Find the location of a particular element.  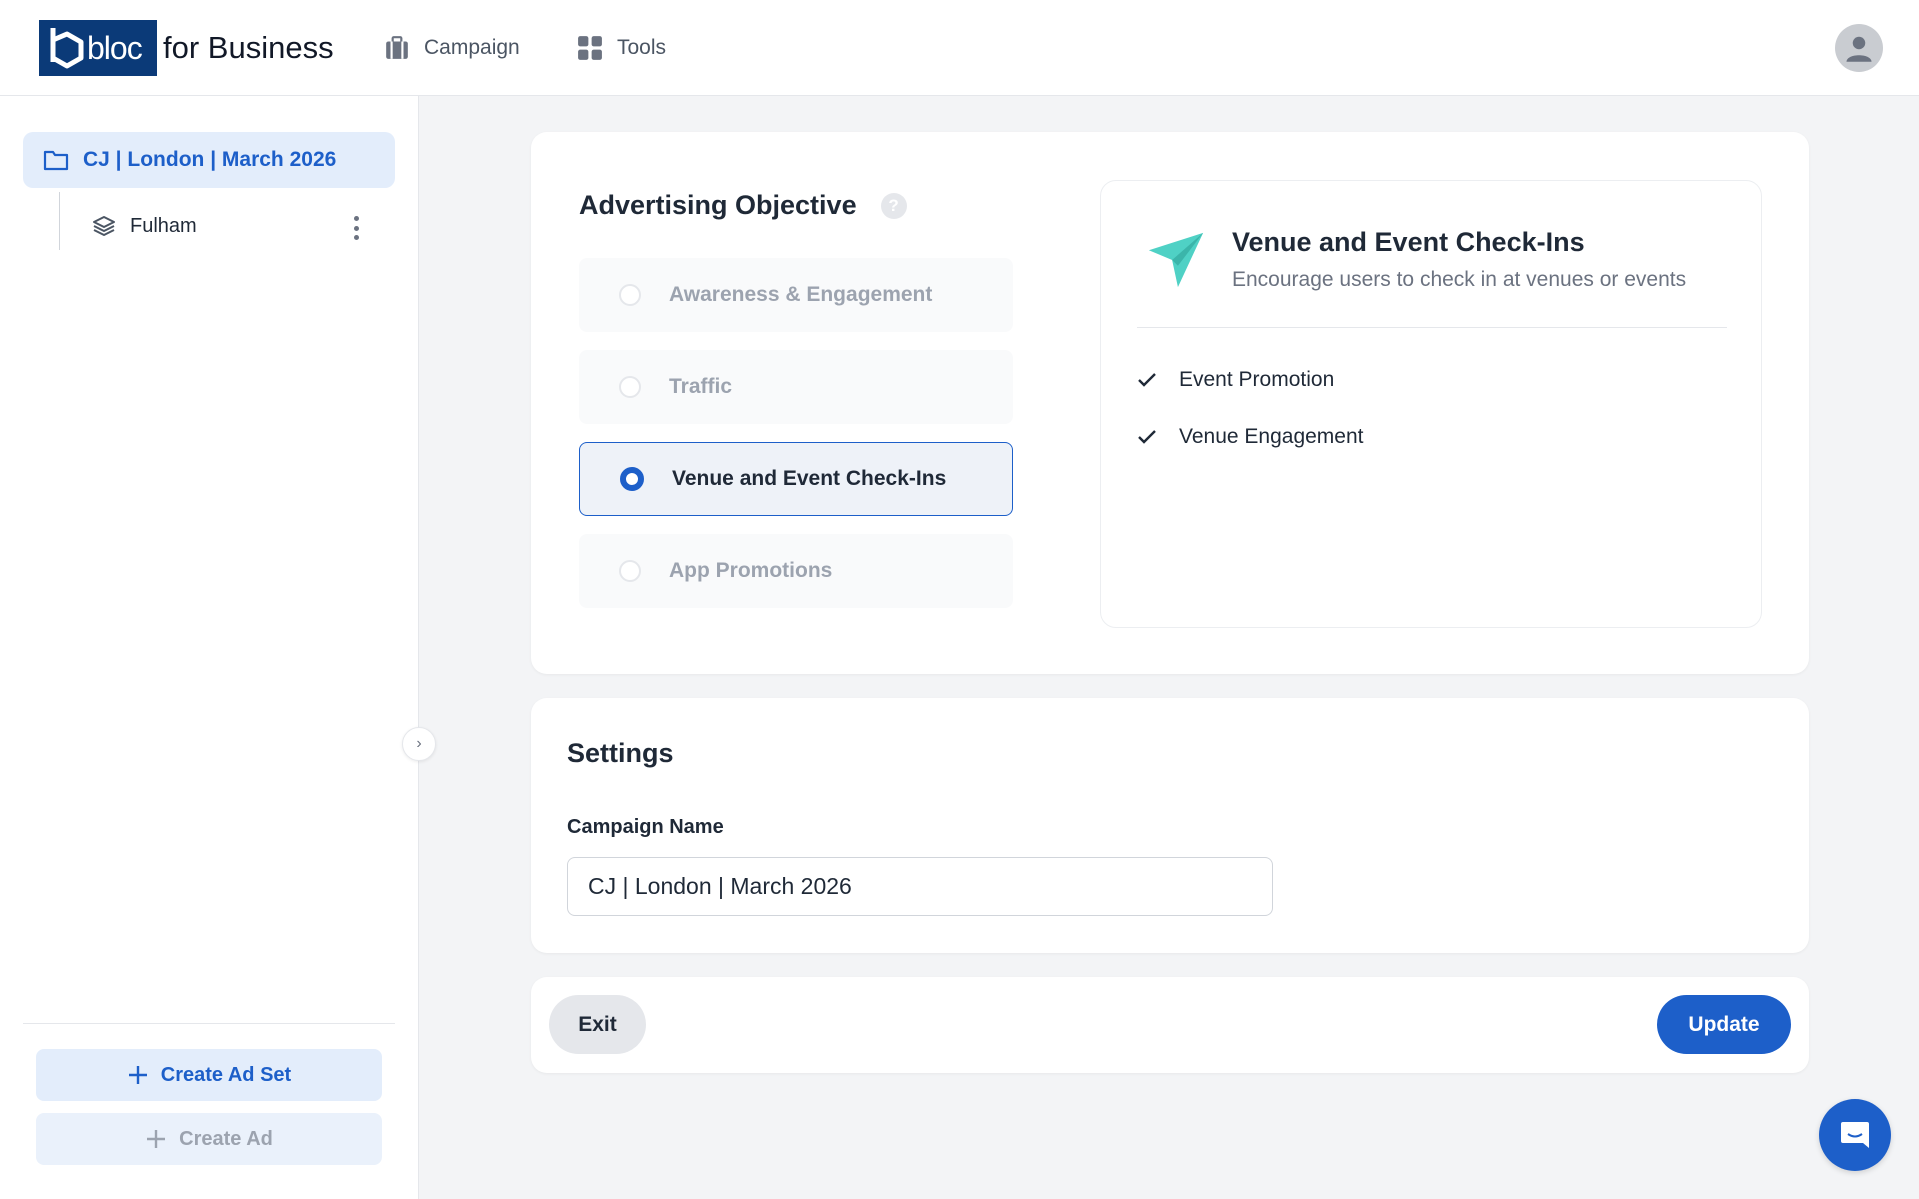

user-icon is located at coordinates (1859, 49).